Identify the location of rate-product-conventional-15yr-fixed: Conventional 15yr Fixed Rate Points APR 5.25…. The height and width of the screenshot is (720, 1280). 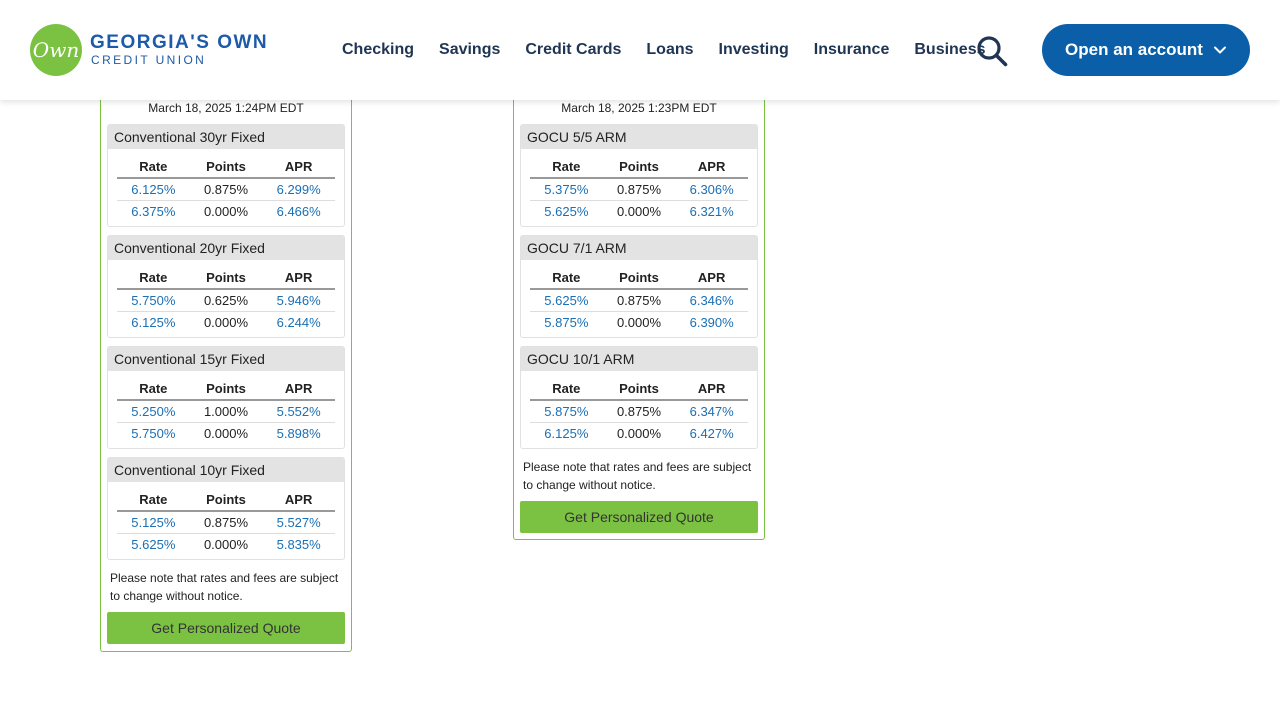
(226, 397).